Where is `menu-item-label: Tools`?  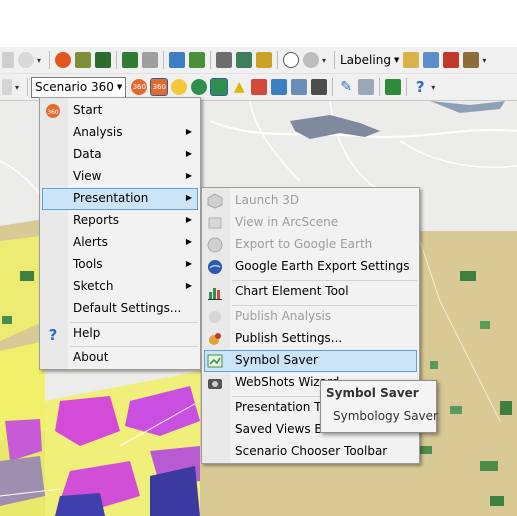 menu-item-label: Tools is located at coordinates (88, 264).